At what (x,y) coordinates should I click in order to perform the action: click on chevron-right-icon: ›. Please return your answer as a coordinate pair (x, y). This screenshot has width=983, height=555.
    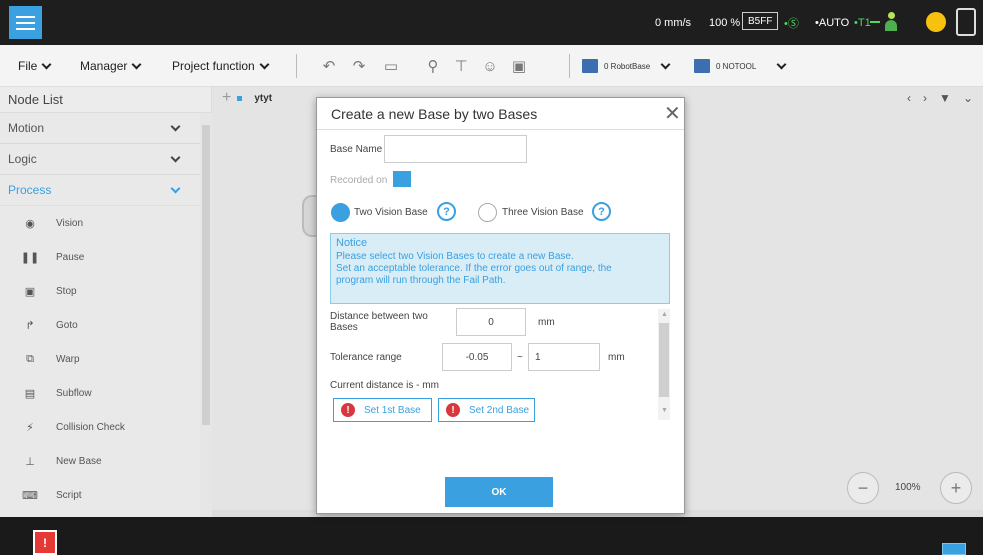
    Looking at the image, I should click on (925, 98).